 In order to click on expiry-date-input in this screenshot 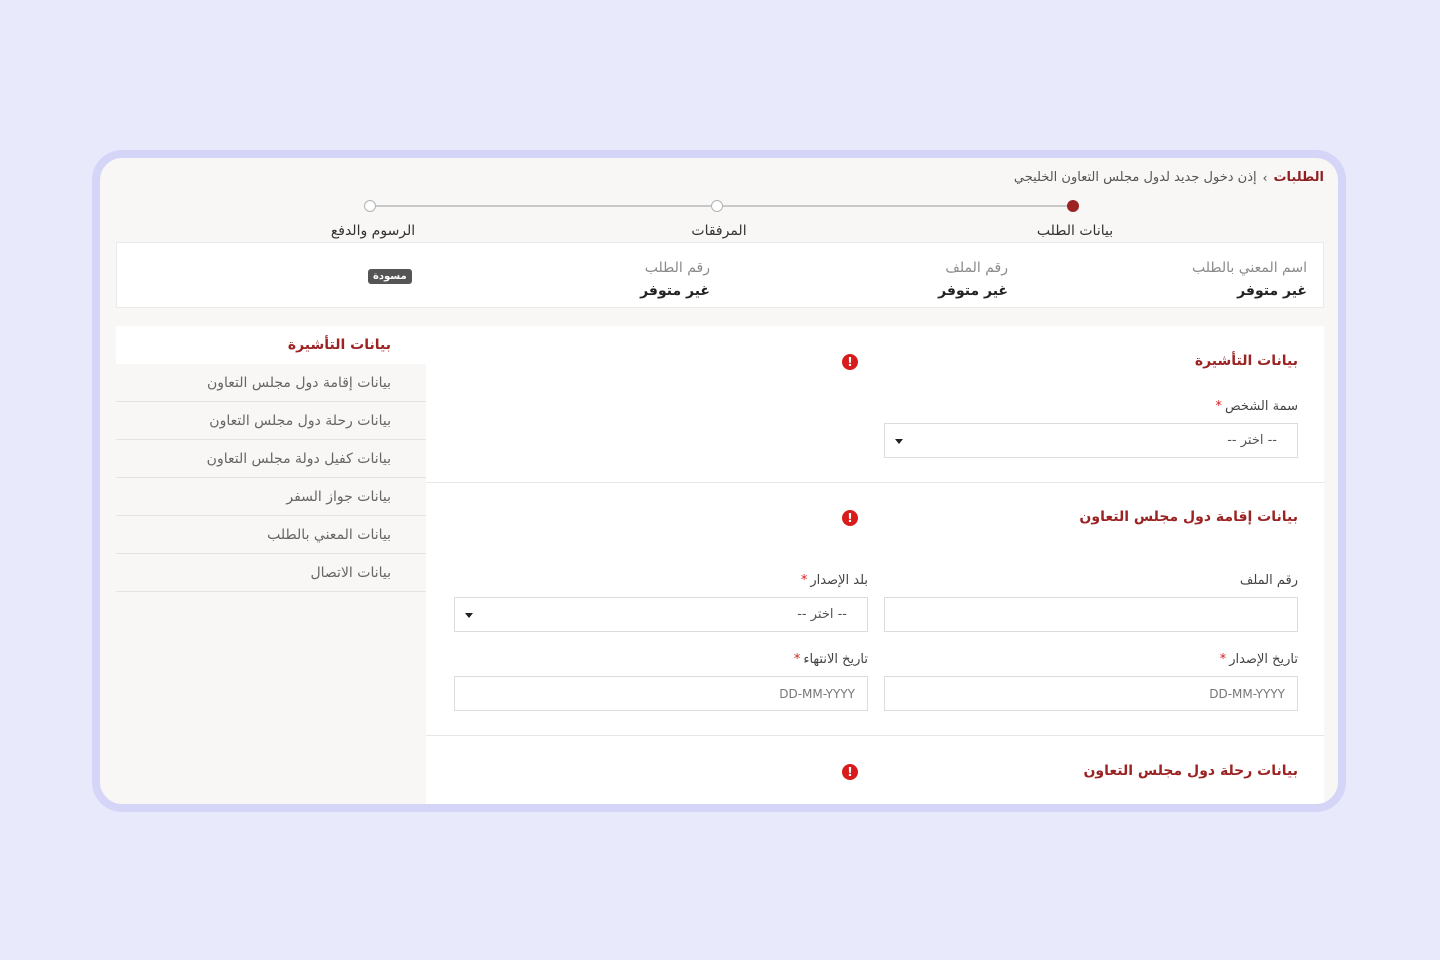, I will do `click(661, 693)`.